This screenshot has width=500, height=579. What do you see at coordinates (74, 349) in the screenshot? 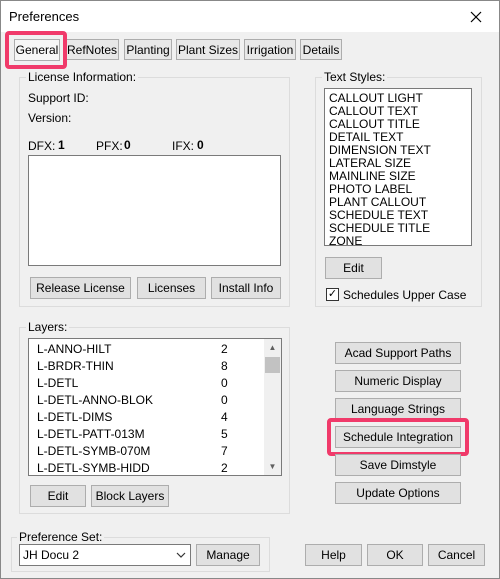
I see `layer-name: L-ANNO-HILT` at bounding box center [74, 349].